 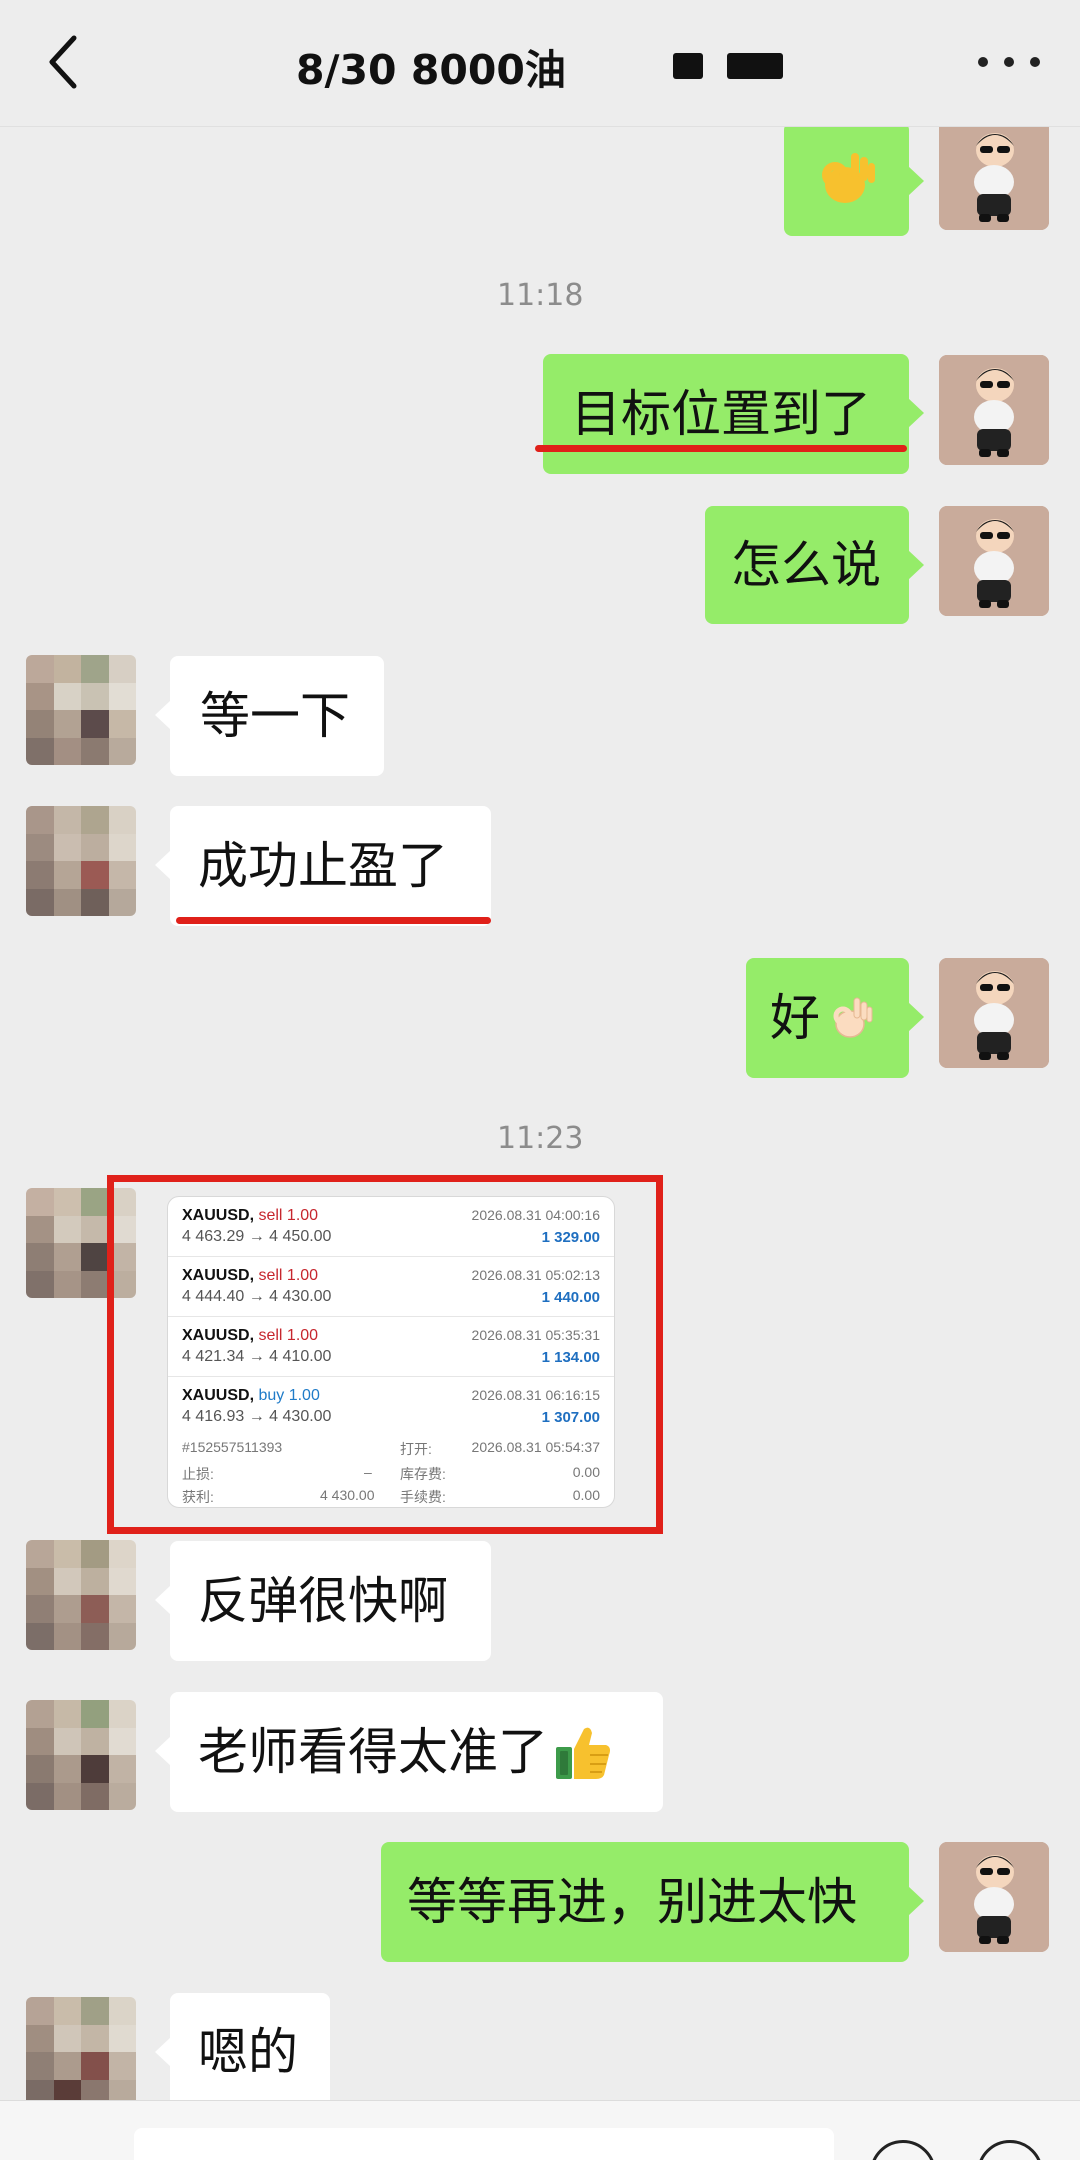 What do you see at coordinates (806, 565) in the screenshot?
I see `message-text: 怎么说` at bounding box center [806, 565].